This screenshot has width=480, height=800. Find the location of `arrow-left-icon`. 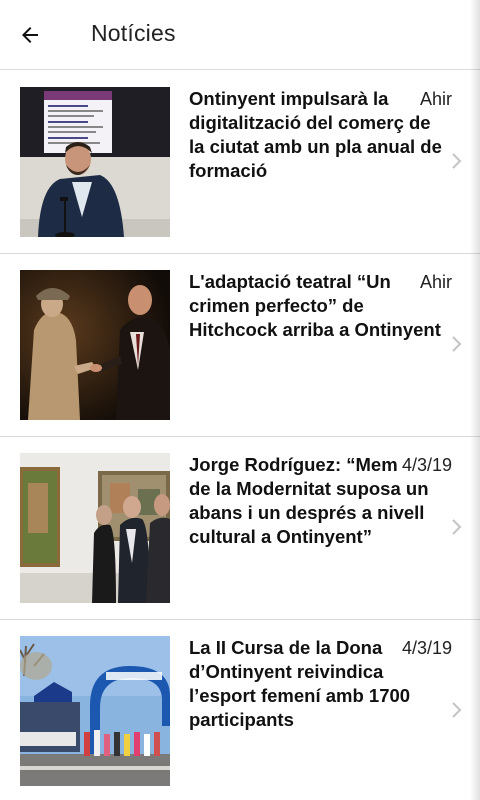

arrow-left-icon is located at coordinates (30, 35).